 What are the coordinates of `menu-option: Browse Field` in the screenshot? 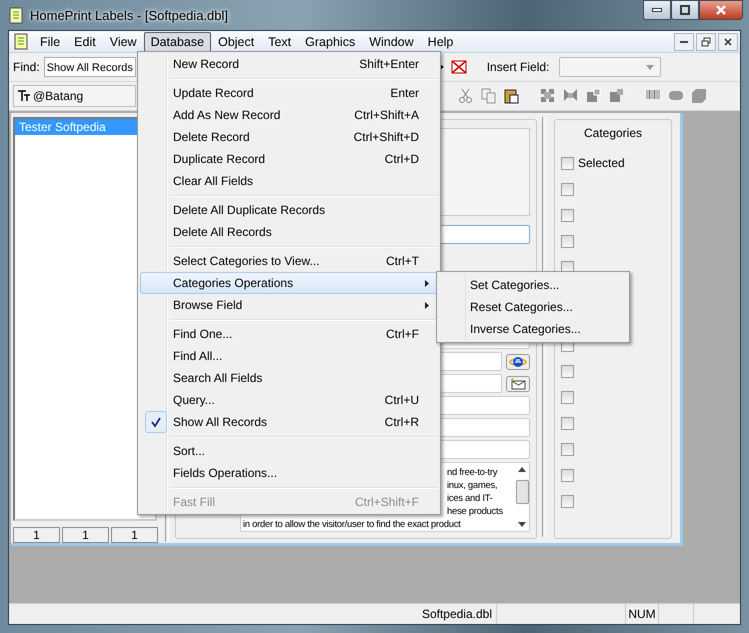 It's located at (289, 305).